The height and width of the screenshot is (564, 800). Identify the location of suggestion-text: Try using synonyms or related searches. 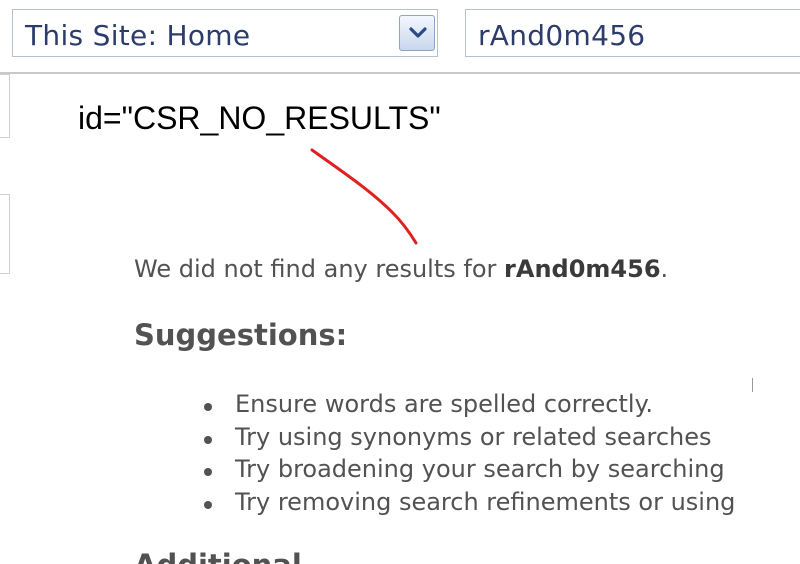
(473, 436).